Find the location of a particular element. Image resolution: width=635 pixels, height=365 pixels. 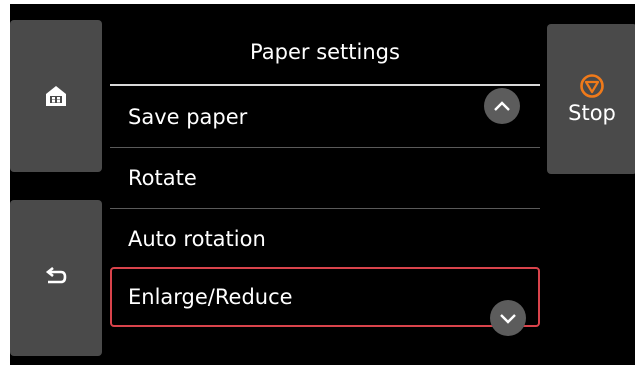

chevron-down-icon is located at coordinates (508, 319).